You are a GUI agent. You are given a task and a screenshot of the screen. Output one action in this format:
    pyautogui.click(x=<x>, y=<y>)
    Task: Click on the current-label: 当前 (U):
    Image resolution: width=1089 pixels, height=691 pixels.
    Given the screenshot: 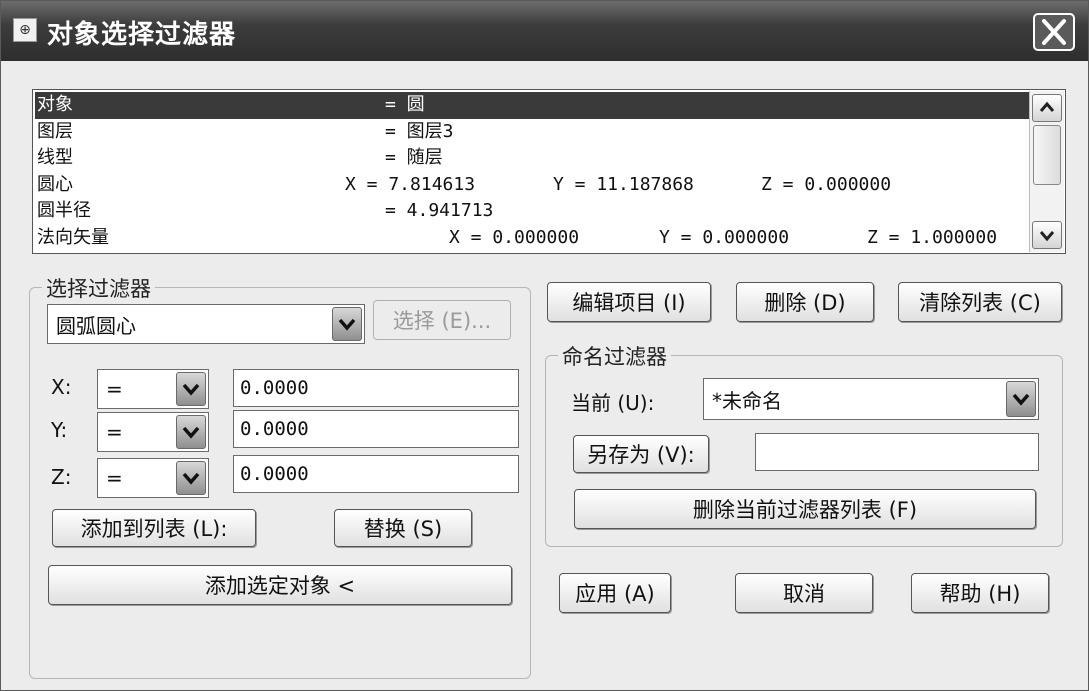 What is the action you would take?
    pyautogui.click(x=613, y=403)
    